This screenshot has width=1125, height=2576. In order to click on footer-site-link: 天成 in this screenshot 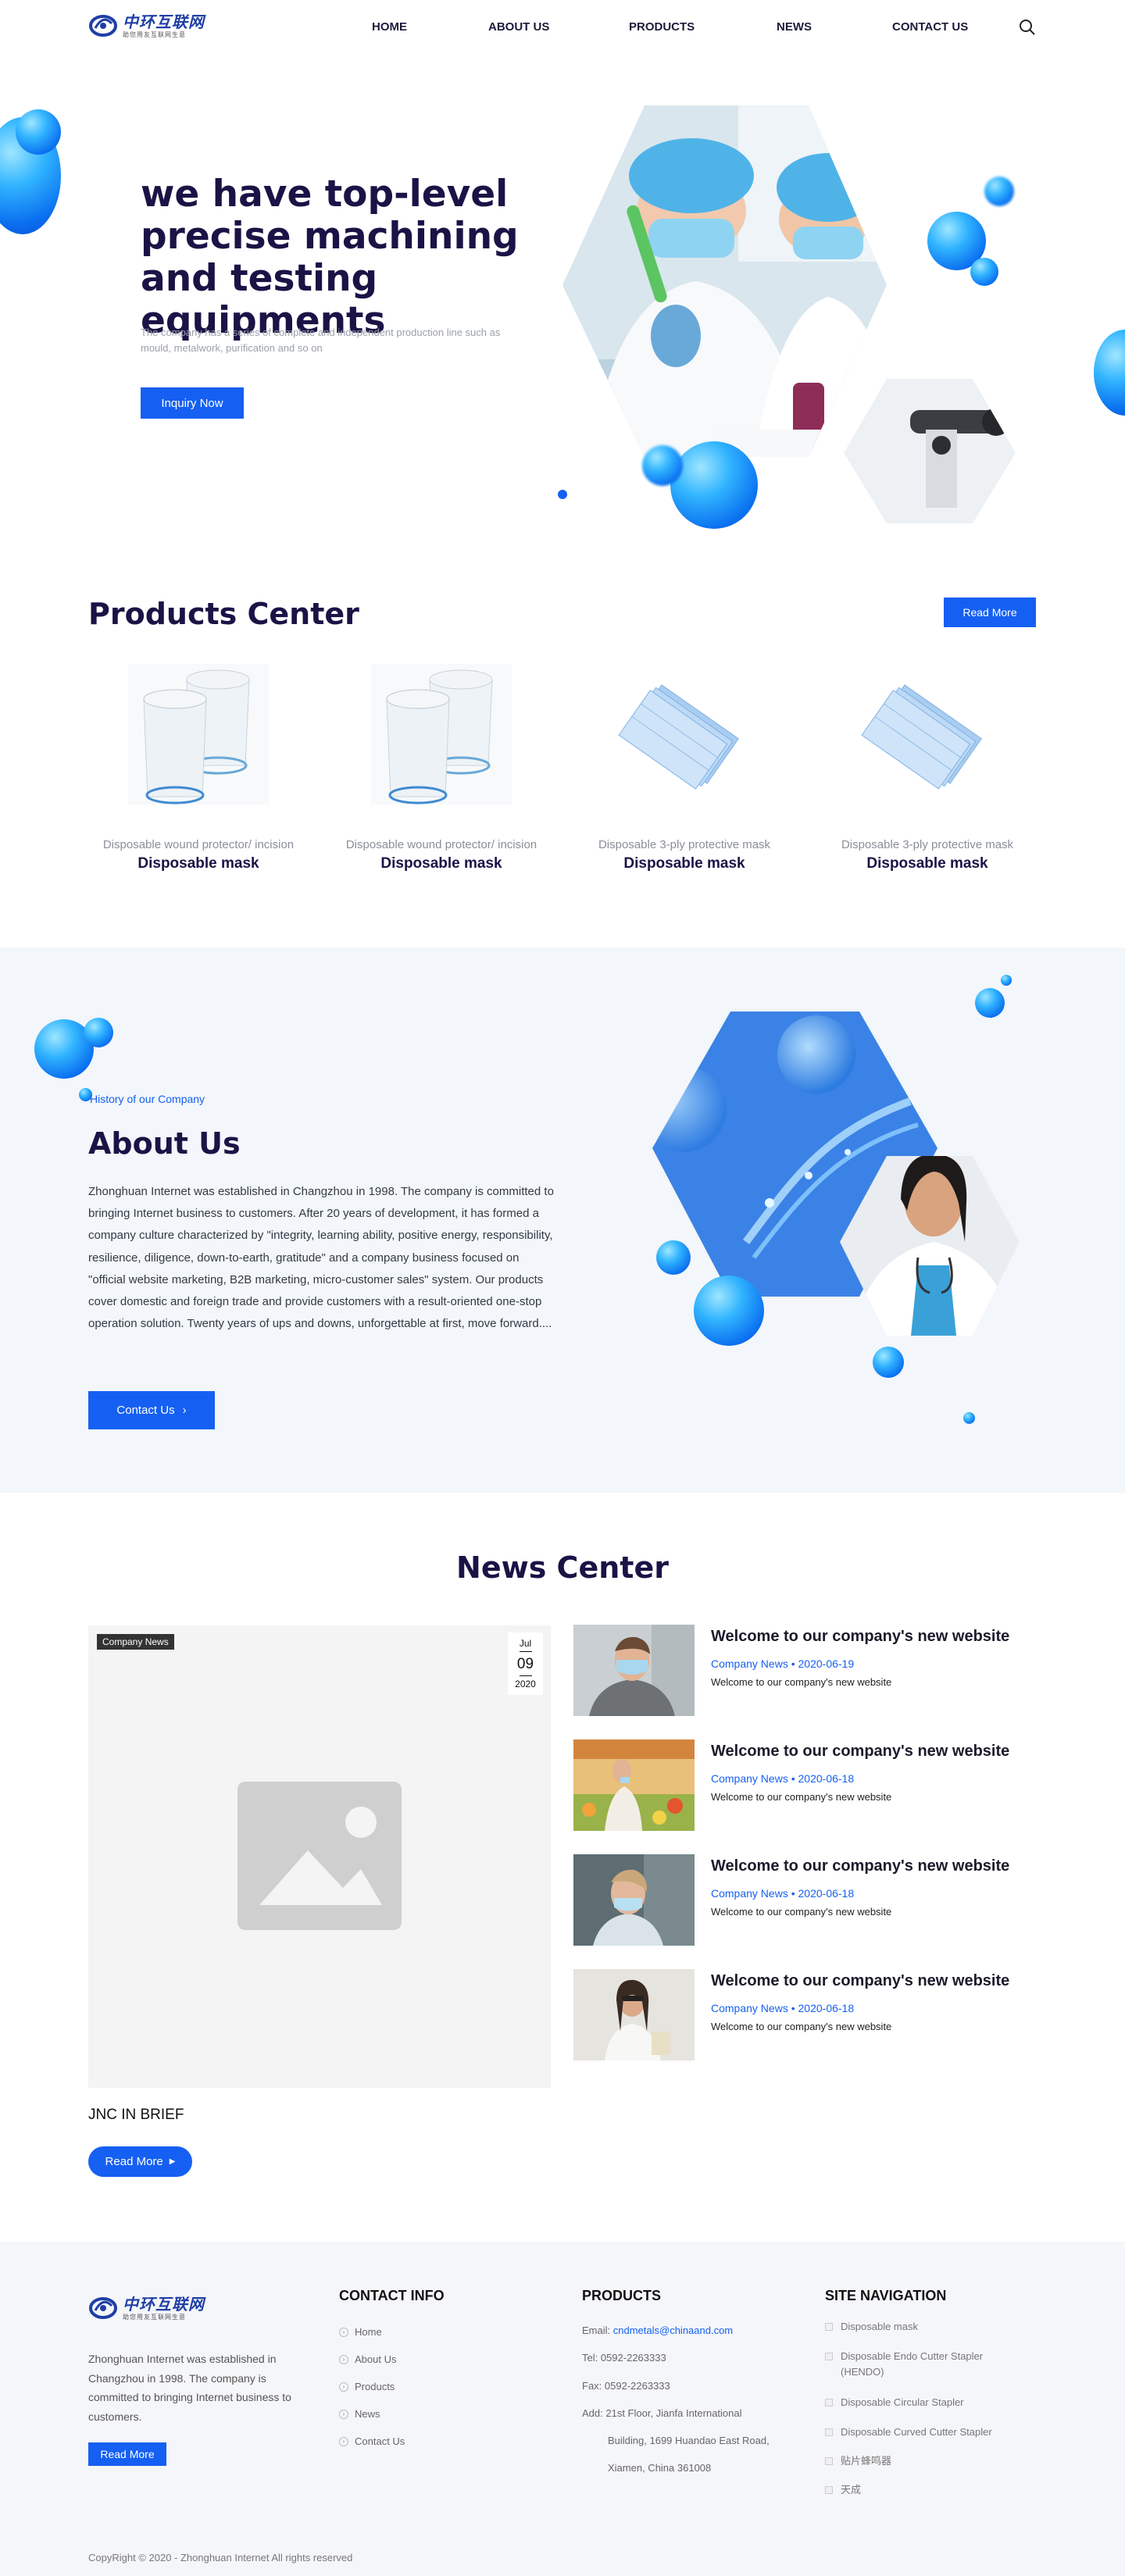, I will do `click(930, 2490)`.